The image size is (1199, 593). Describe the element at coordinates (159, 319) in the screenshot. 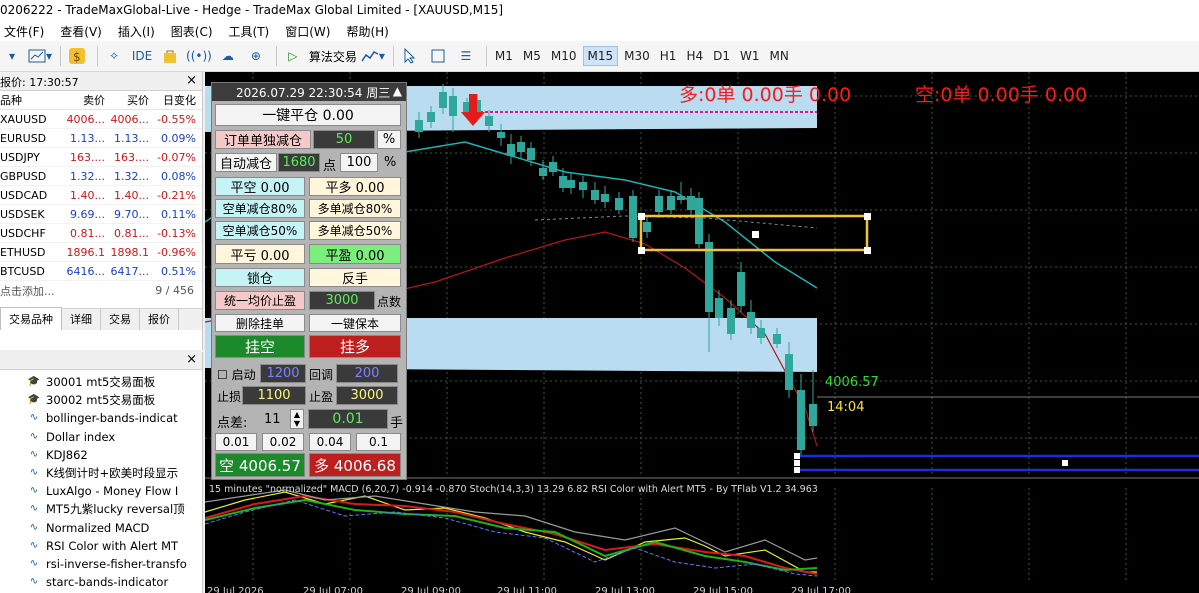

I see `tab-ticks: 报价` at that location.